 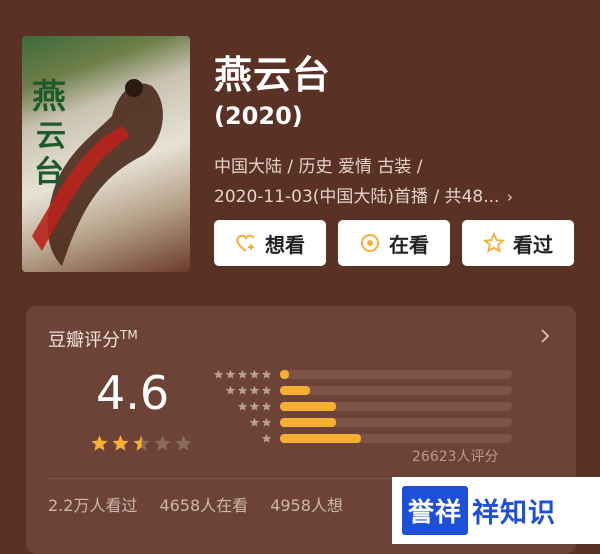 I want to click on watermark-logo: 誉祥 祥知识, so click(x=496, y=510).